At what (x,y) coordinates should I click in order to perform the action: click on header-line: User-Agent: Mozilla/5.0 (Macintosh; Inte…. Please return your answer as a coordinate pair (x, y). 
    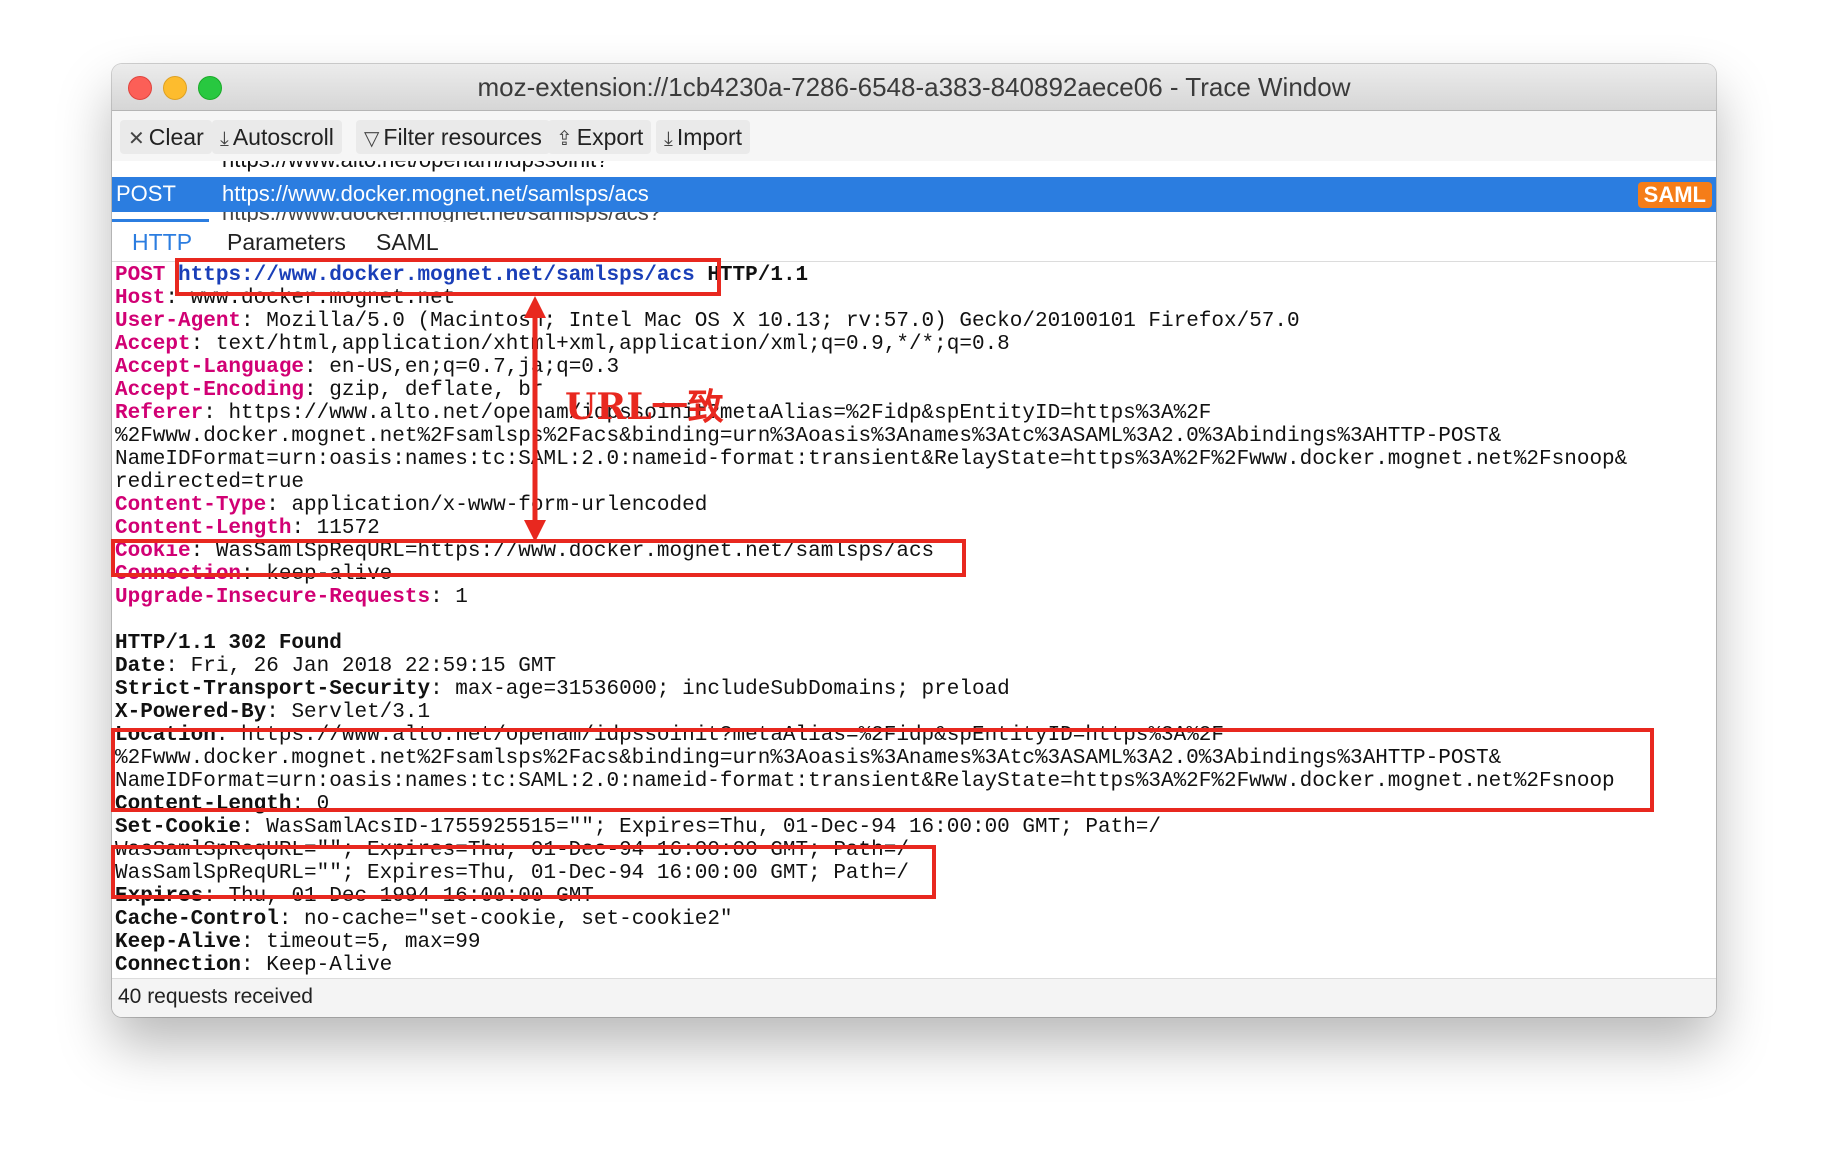
    Looking at the image, I should click on (707, 321).